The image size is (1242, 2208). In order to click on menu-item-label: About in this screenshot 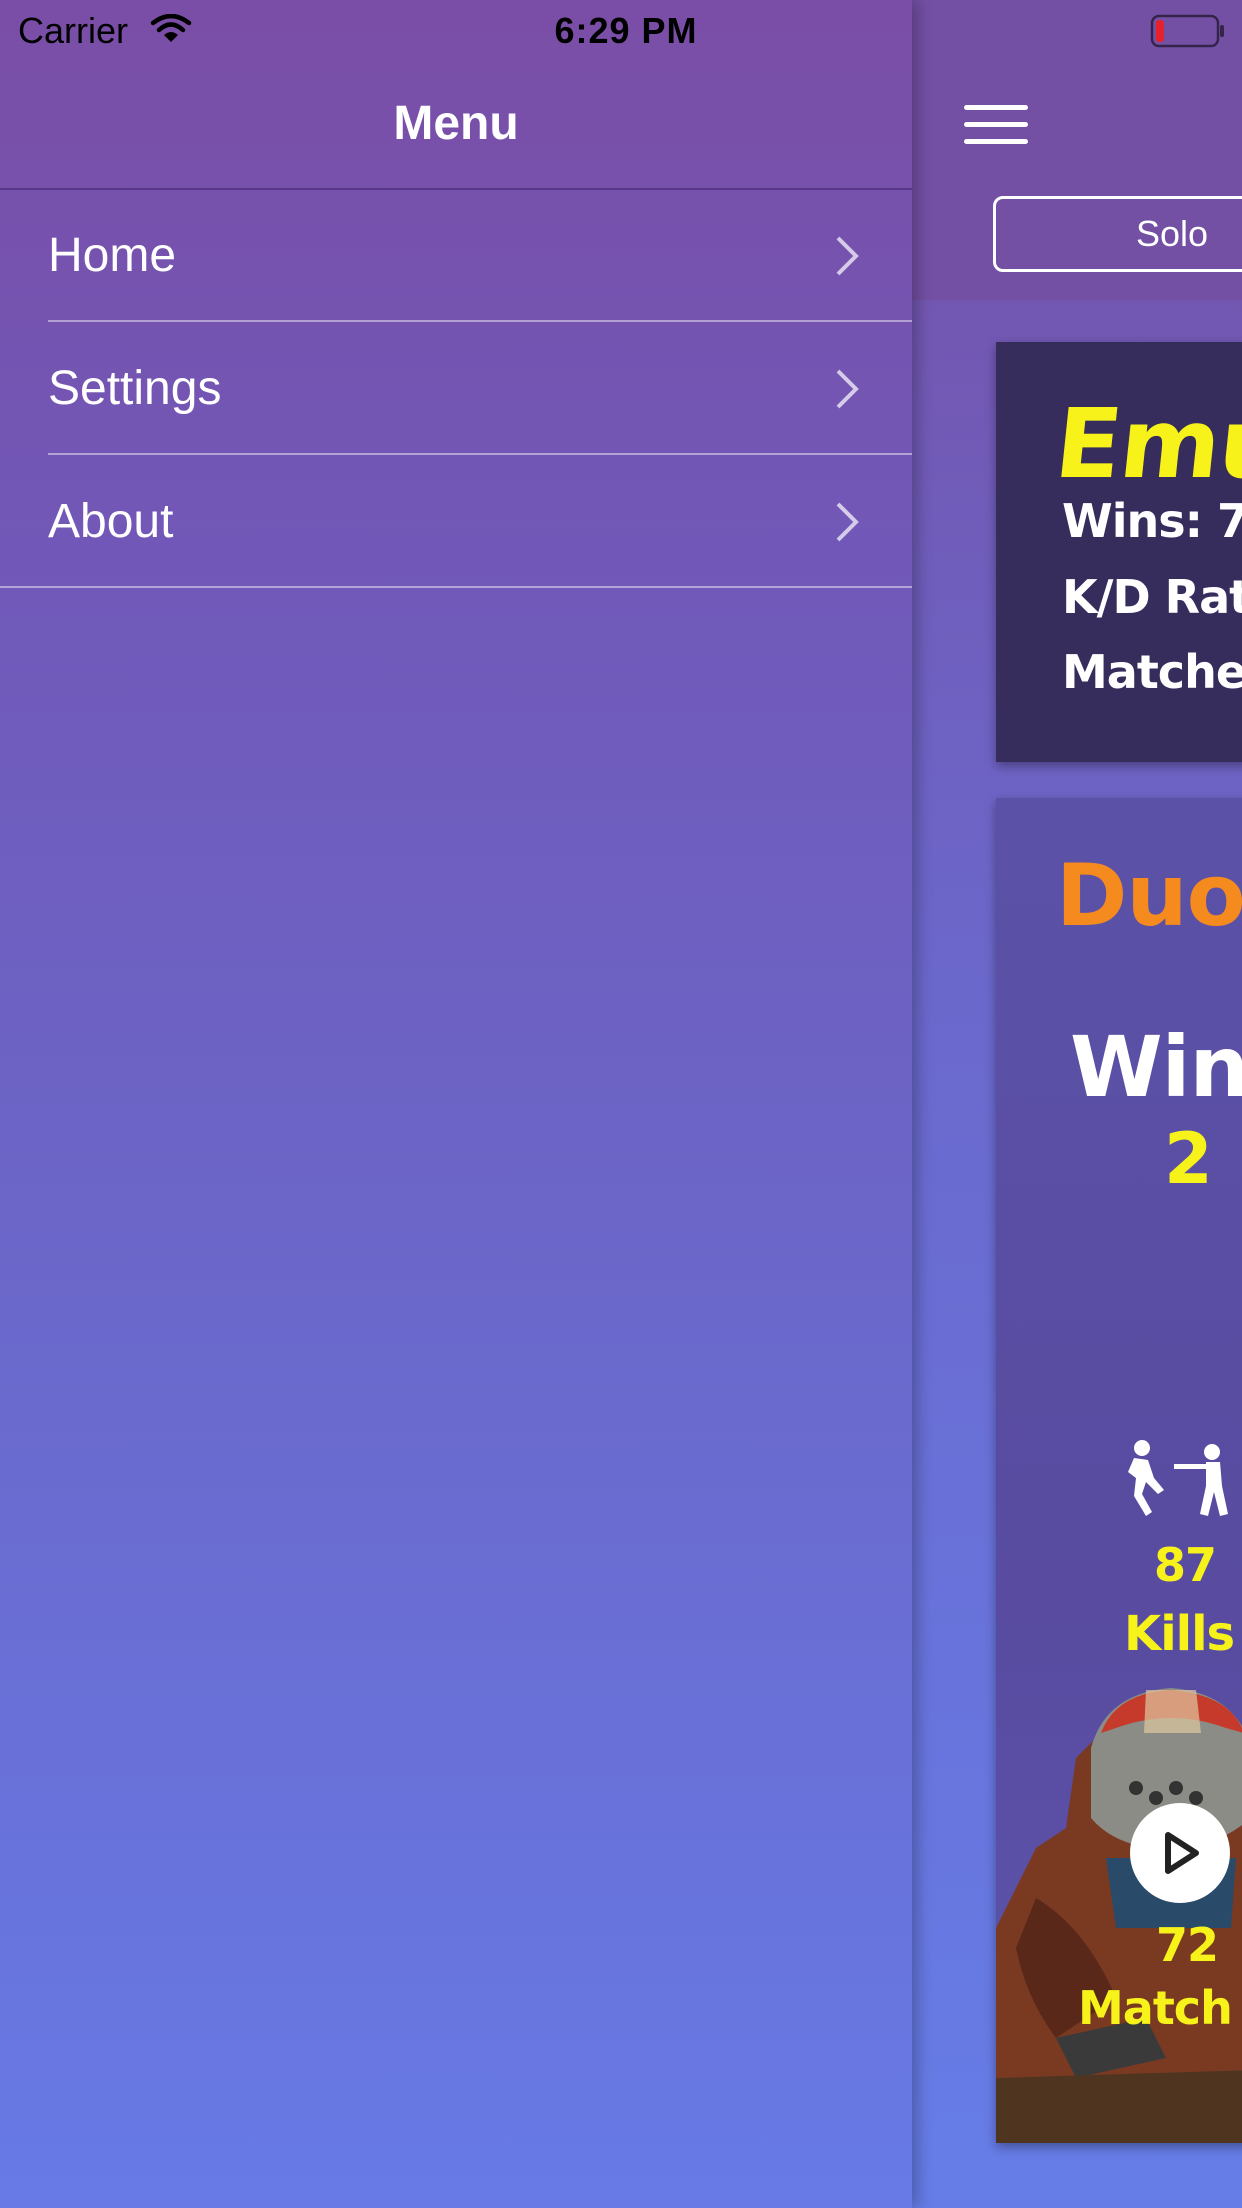, I will do `click(111, 521)`.